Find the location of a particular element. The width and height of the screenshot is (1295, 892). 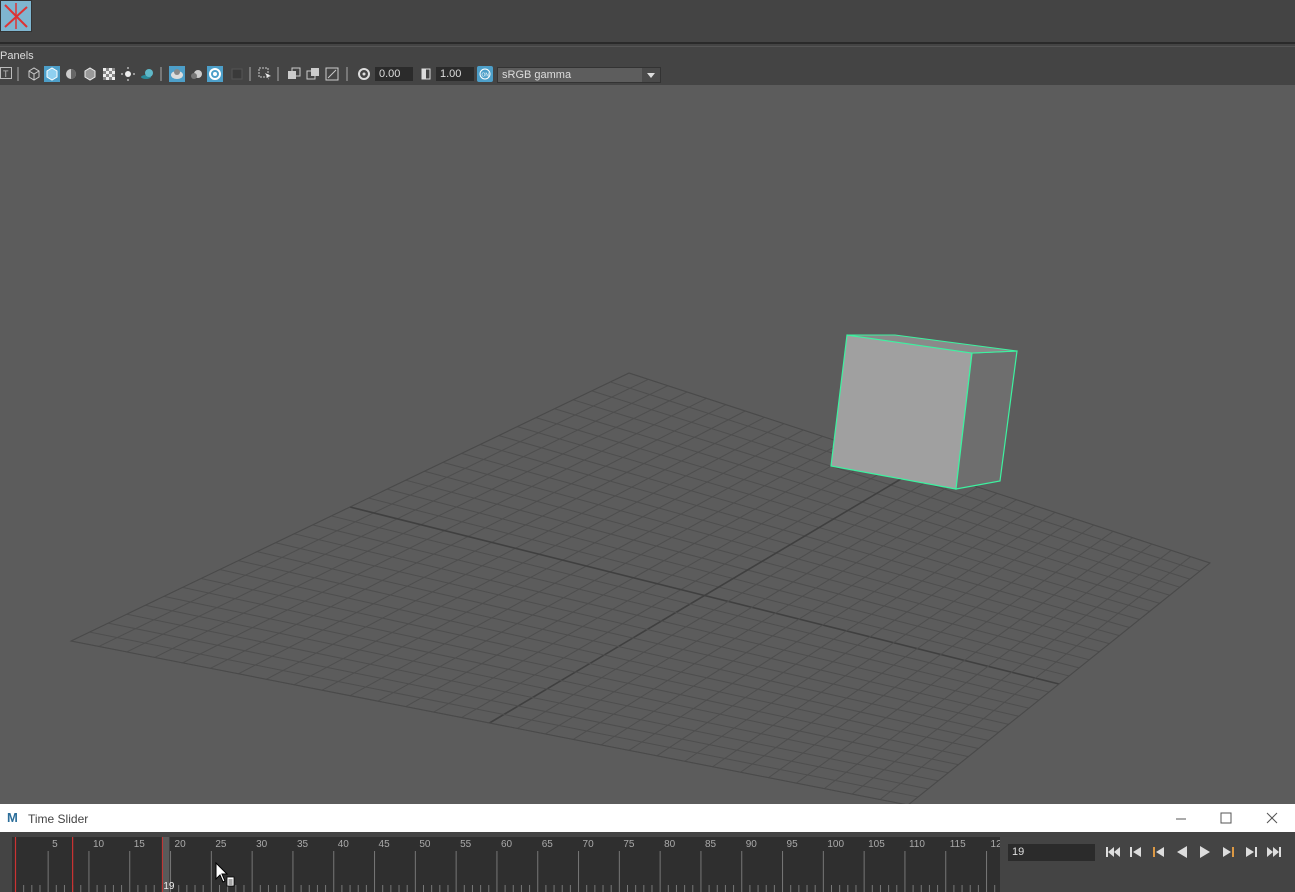

ruler-tick-label: 25 is located at coordinates (221, 844).